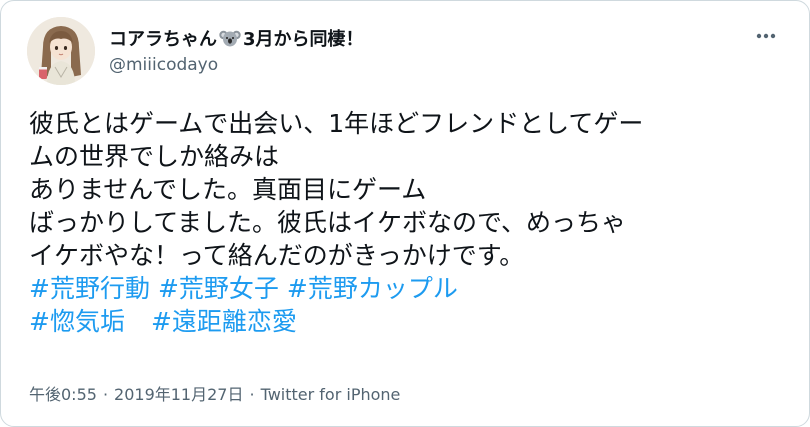 Image resolution: width=810 pixels, height=427 pixels. What do you see at coordinates (63, 394) in the screenshot?
I see `tweet-time: 午後0:55` at bounding box center [63, 394].